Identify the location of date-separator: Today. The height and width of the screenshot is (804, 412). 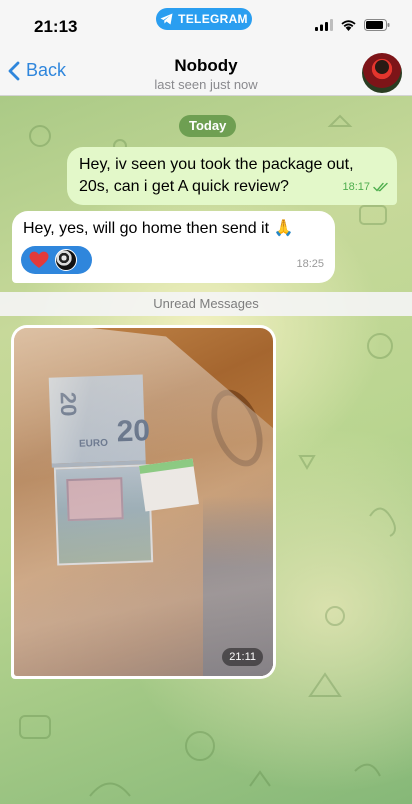
(208, 126).